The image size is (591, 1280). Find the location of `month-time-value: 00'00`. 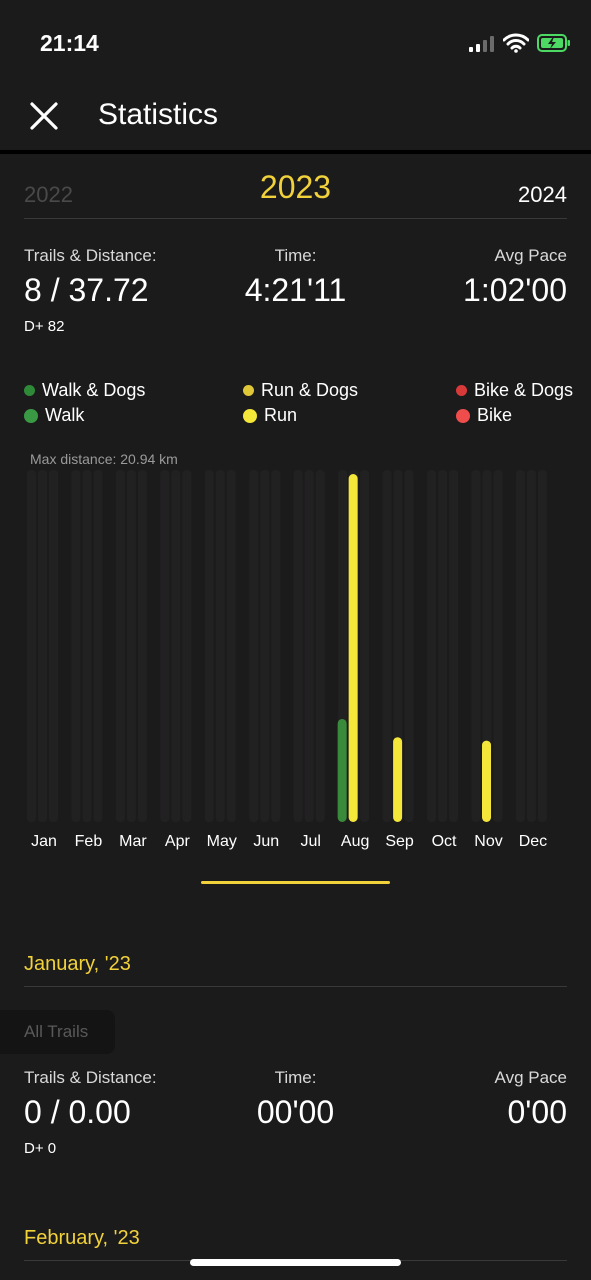

month-time-value: 00'00 is located at coordinates (295, 1112).